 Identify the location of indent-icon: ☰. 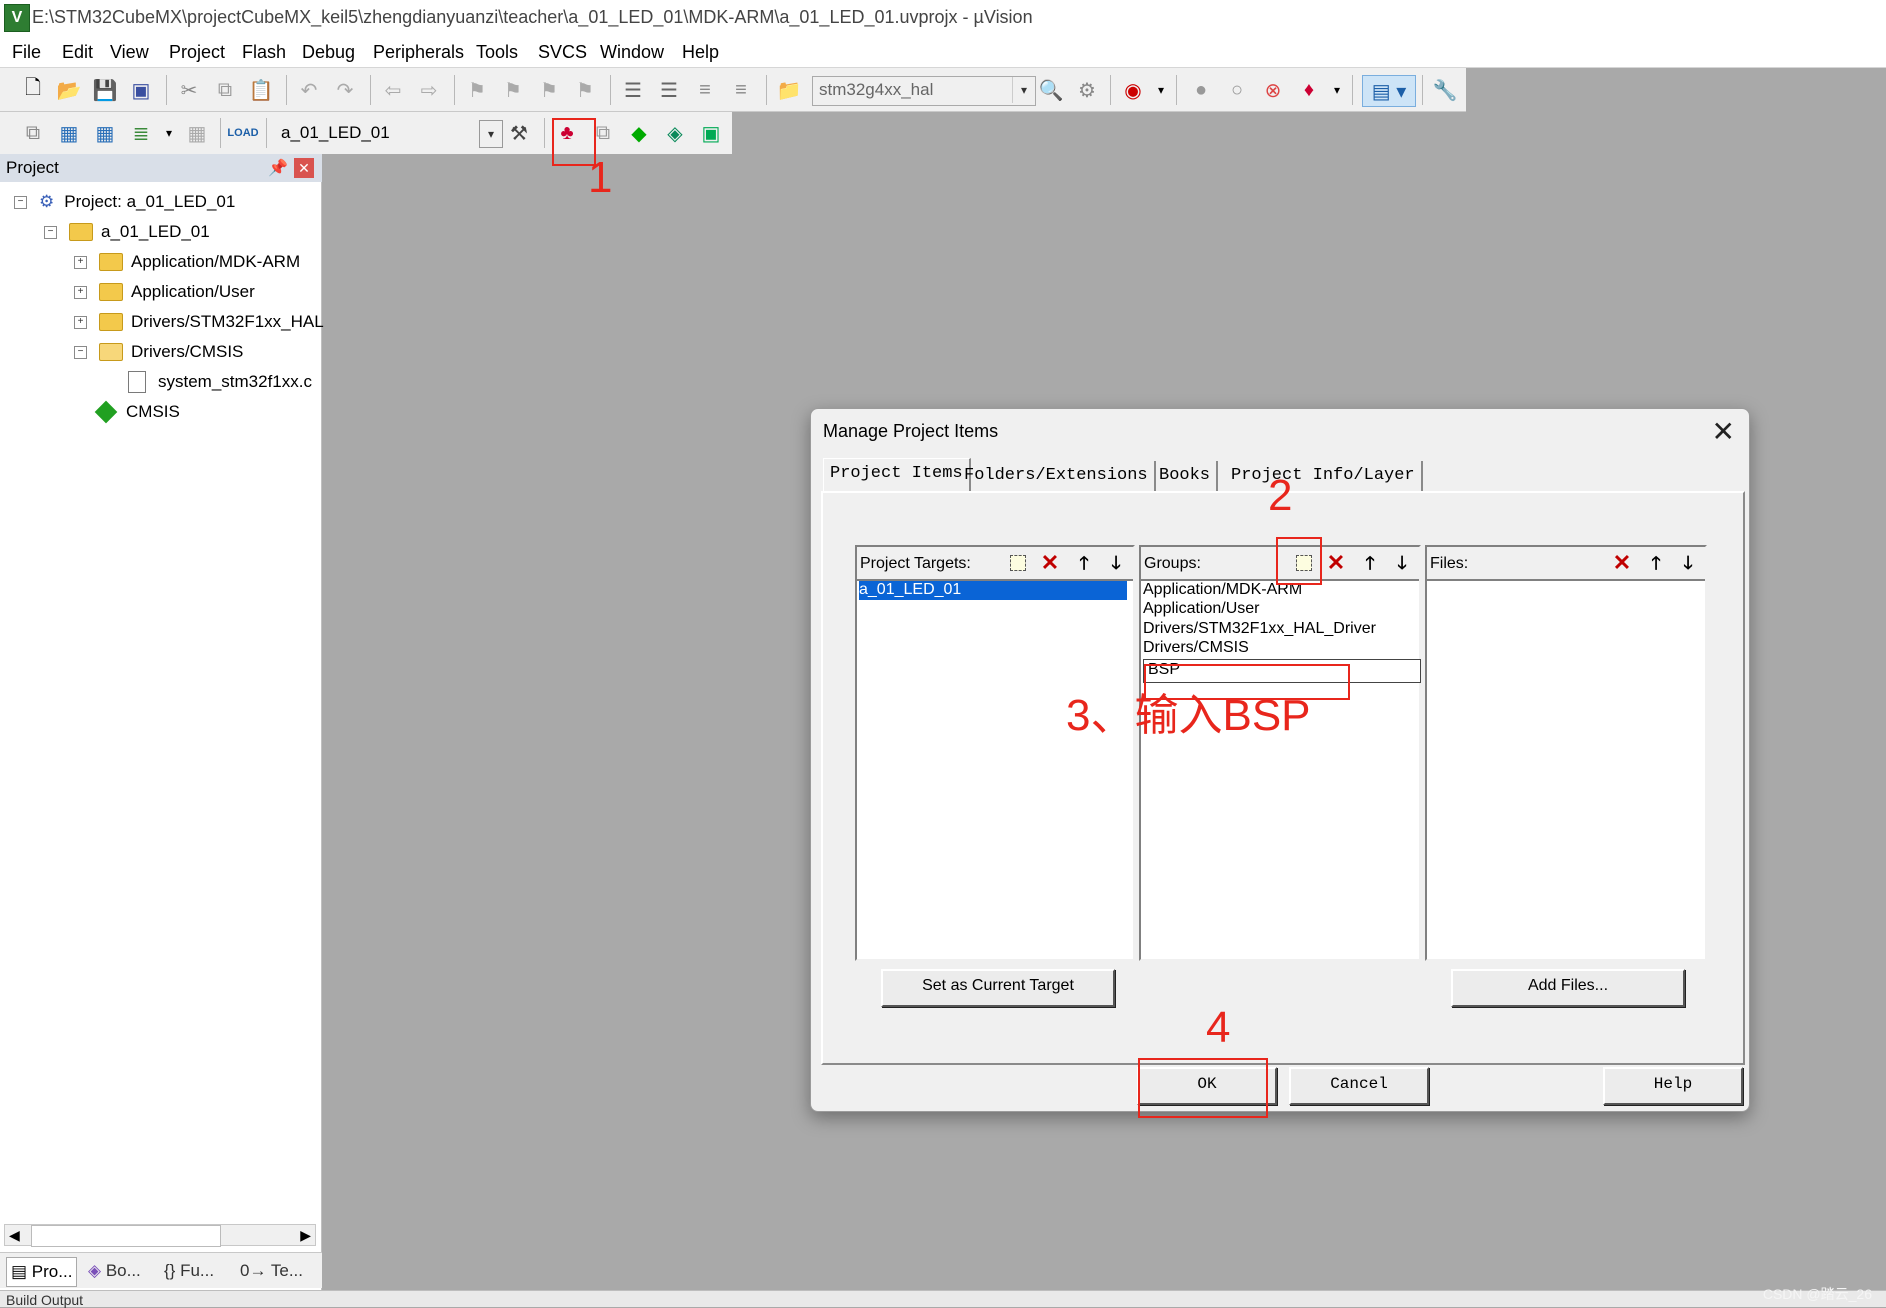
(633, 90).